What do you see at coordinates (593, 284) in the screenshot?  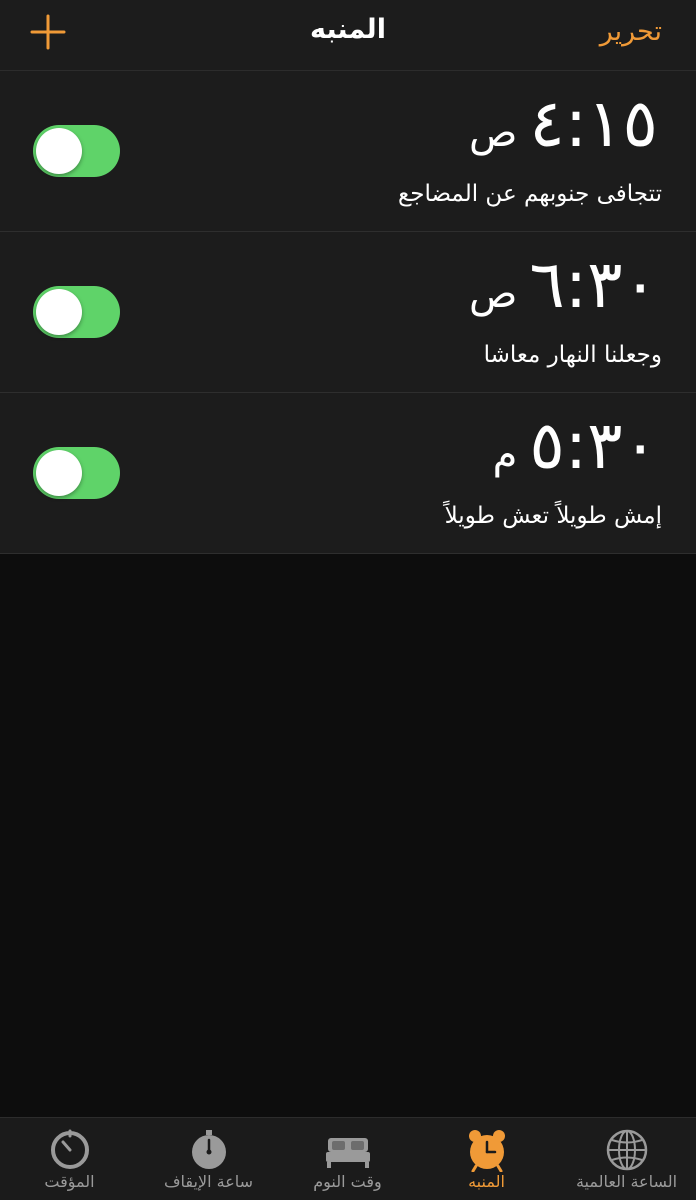 I see `alarm-time-digits: ٦:٣٠` at bounding box center [593, 284].